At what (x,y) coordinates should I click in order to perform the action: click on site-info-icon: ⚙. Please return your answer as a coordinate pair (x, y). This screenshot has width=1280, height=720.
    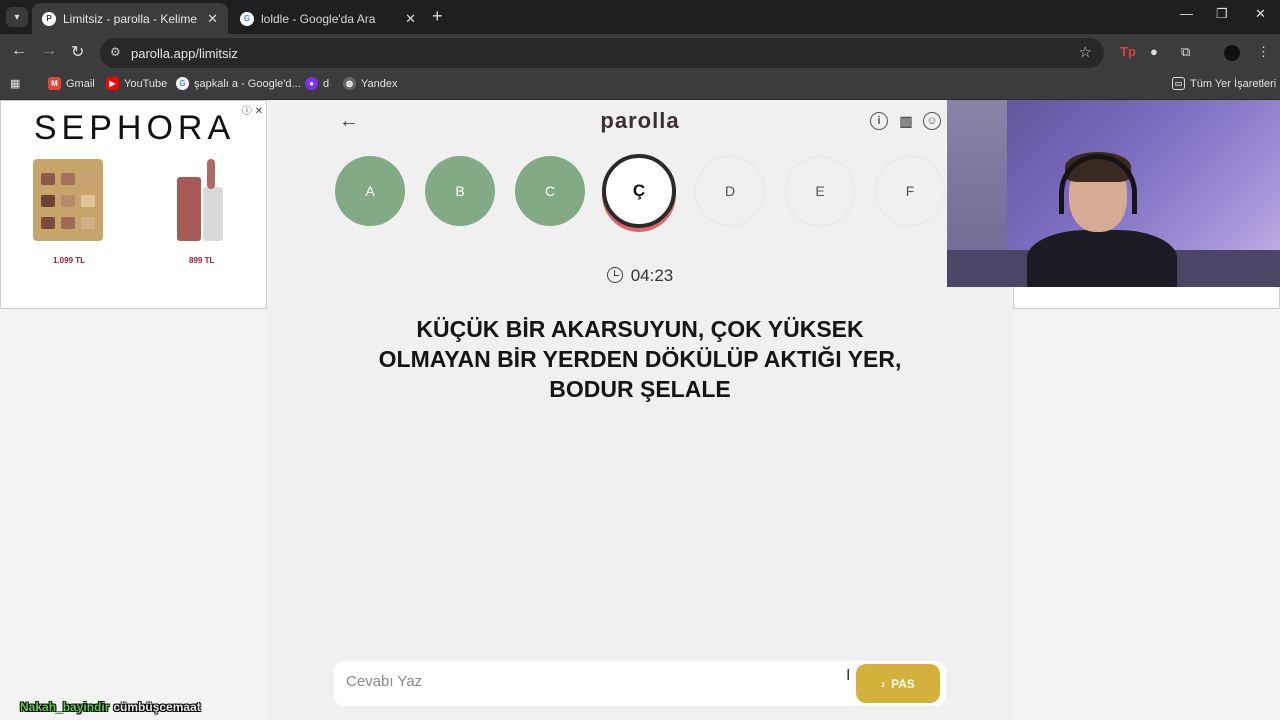
    Looking at the image, I should click on (115, 52).